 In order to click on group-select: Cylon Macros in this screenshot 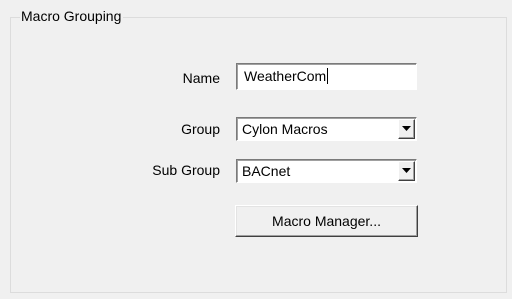, I will do `click(326, 129)`.